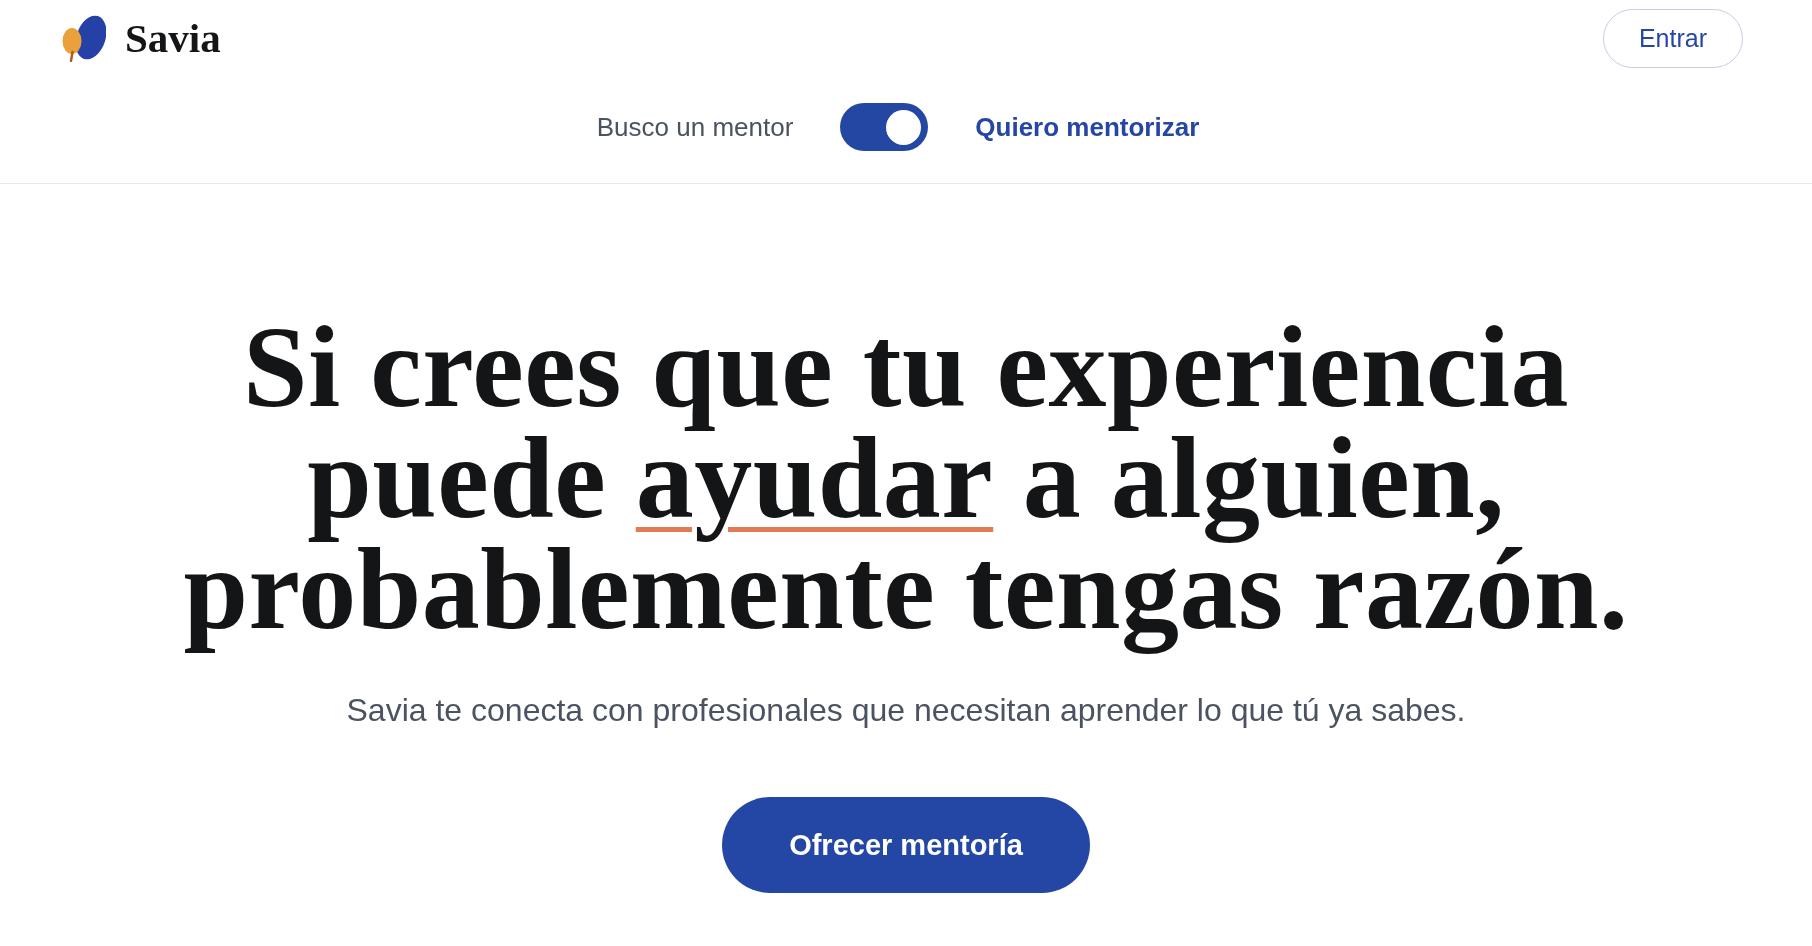 The image size is (1812, 946). I want to click on mode-option: Busco un mentor, so click(695, 127).